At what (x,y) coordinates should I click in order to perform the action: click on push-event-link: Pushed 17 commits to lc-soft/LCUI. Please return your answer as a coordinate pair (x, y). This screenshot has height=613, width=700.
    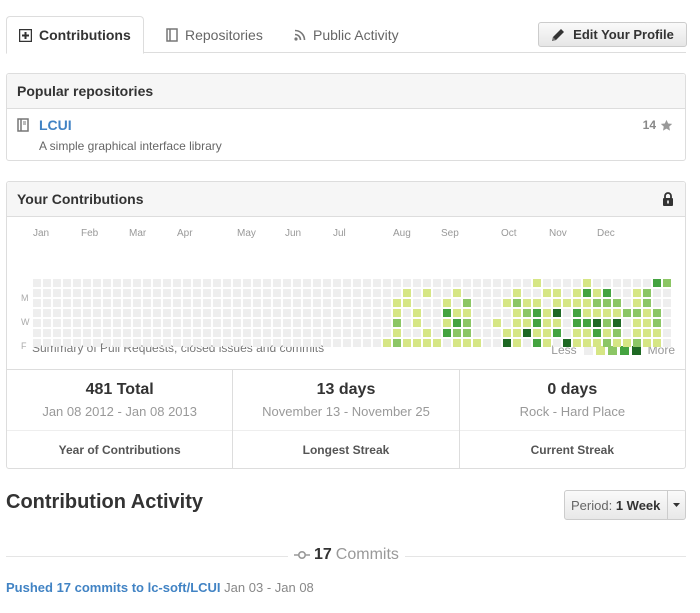
    Looking at the image, I should click on (113, 587).